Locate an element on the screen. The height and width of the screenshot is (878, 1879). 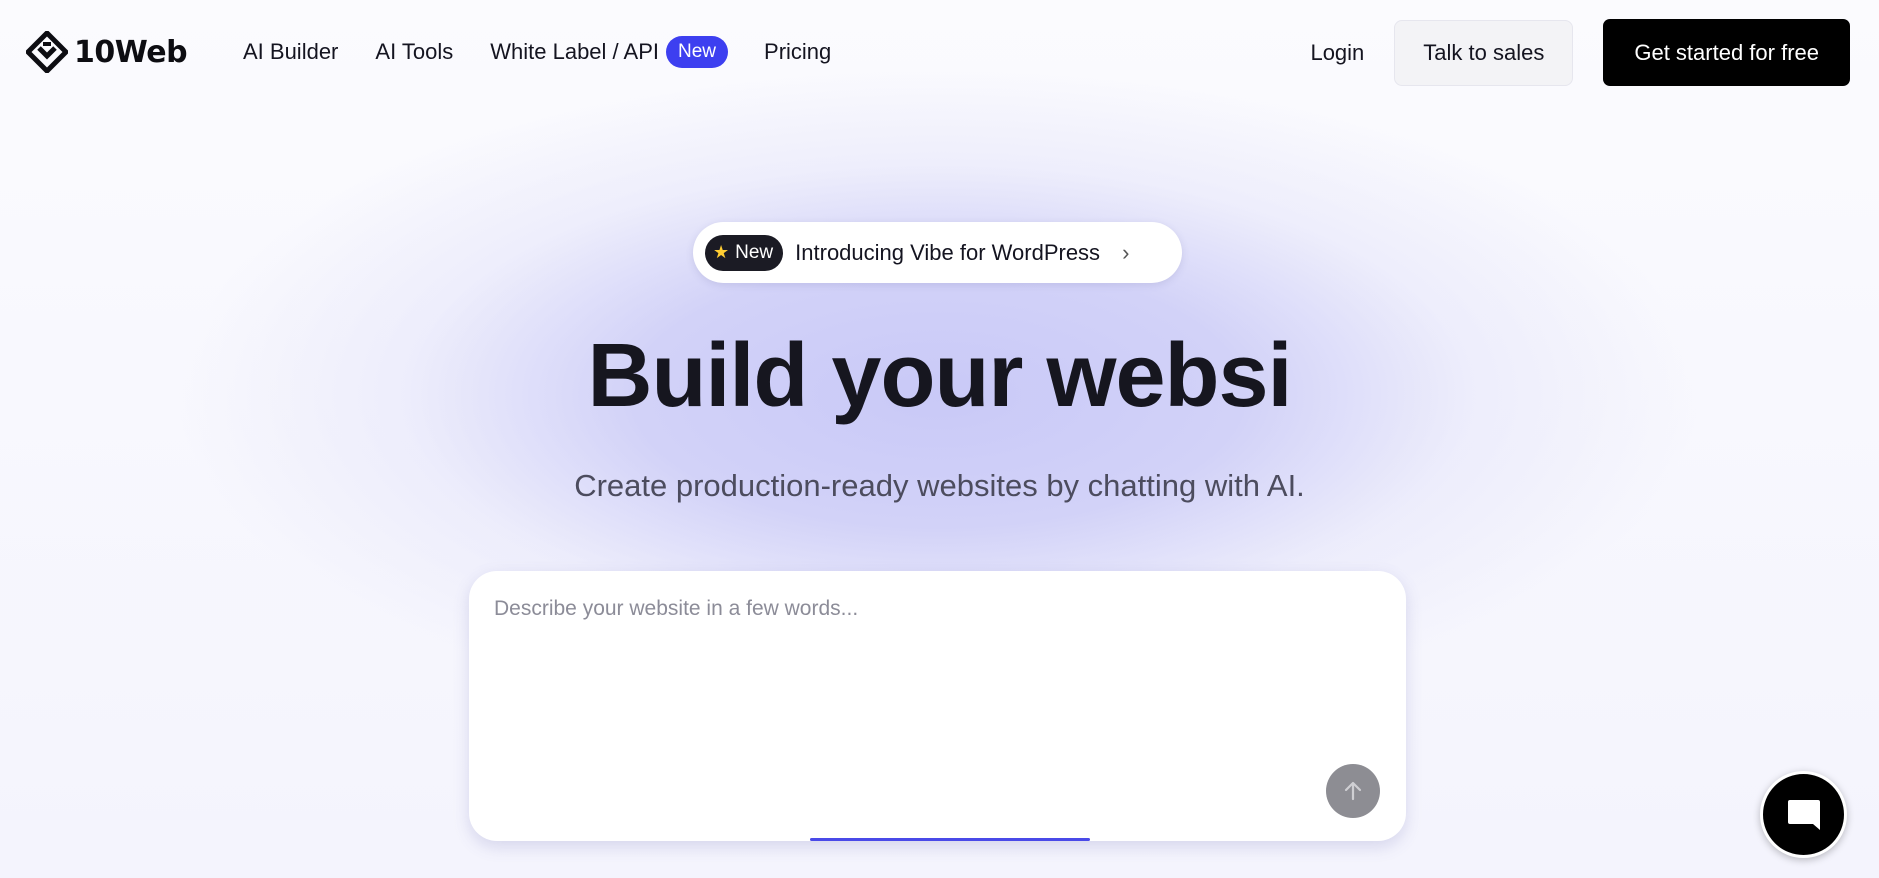
get-started-button: Get started for free is located at coordinates (1726, 52).